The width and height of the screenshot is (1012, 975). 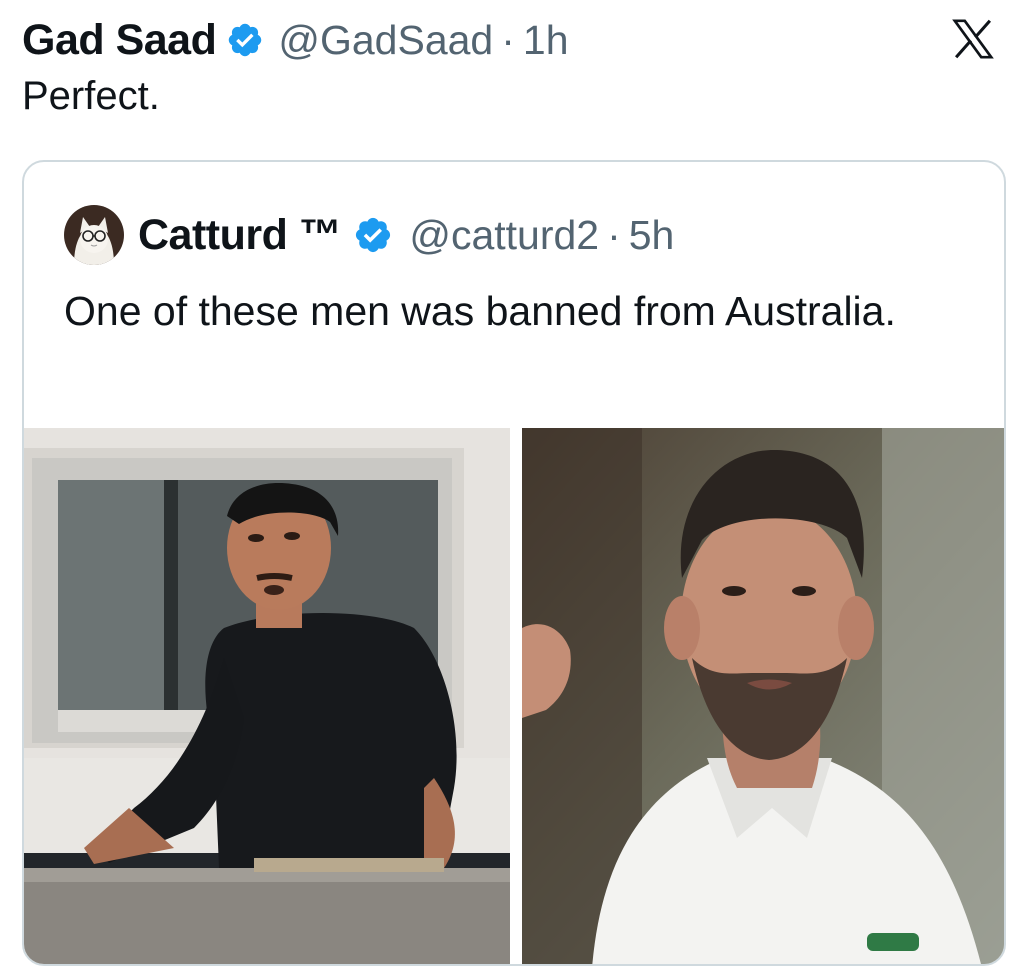 I want to click on quoted-author-name: Catturd ™, so click(x=240, y=235).